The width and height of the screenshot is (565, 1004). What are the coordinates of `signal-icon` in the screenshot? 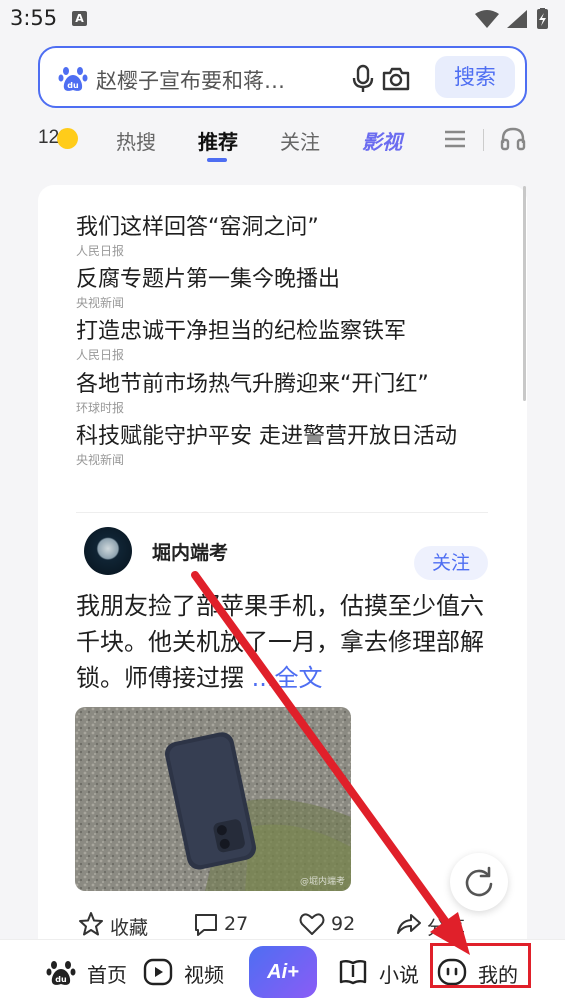 It's located at (517, 19).